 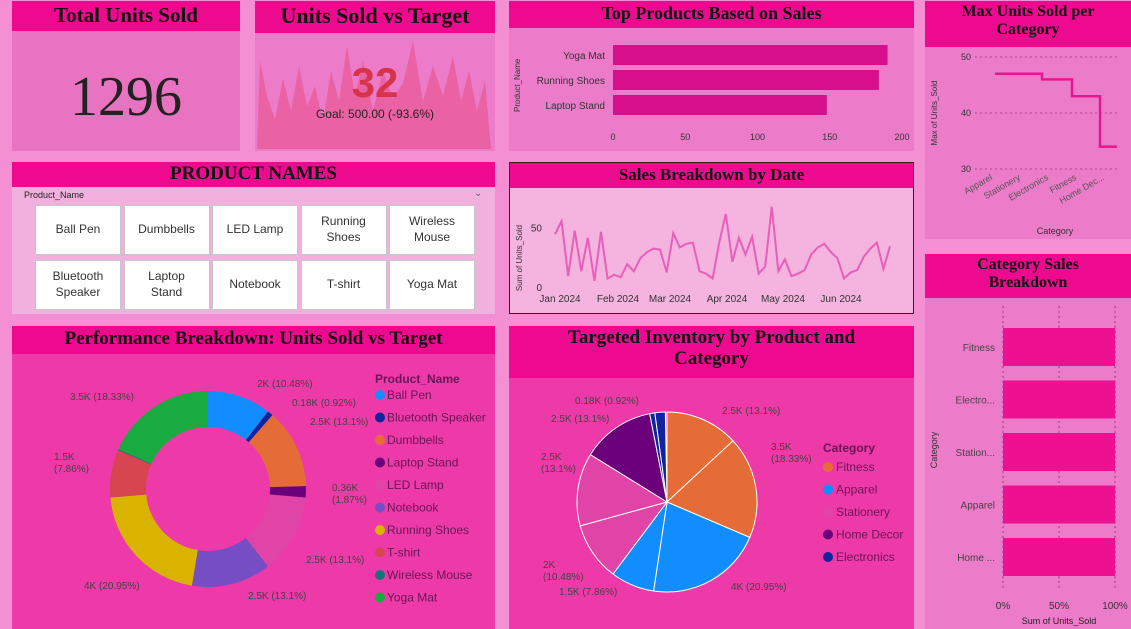 I want to click on data-label: 2.5K, so click(x=551, y=457).